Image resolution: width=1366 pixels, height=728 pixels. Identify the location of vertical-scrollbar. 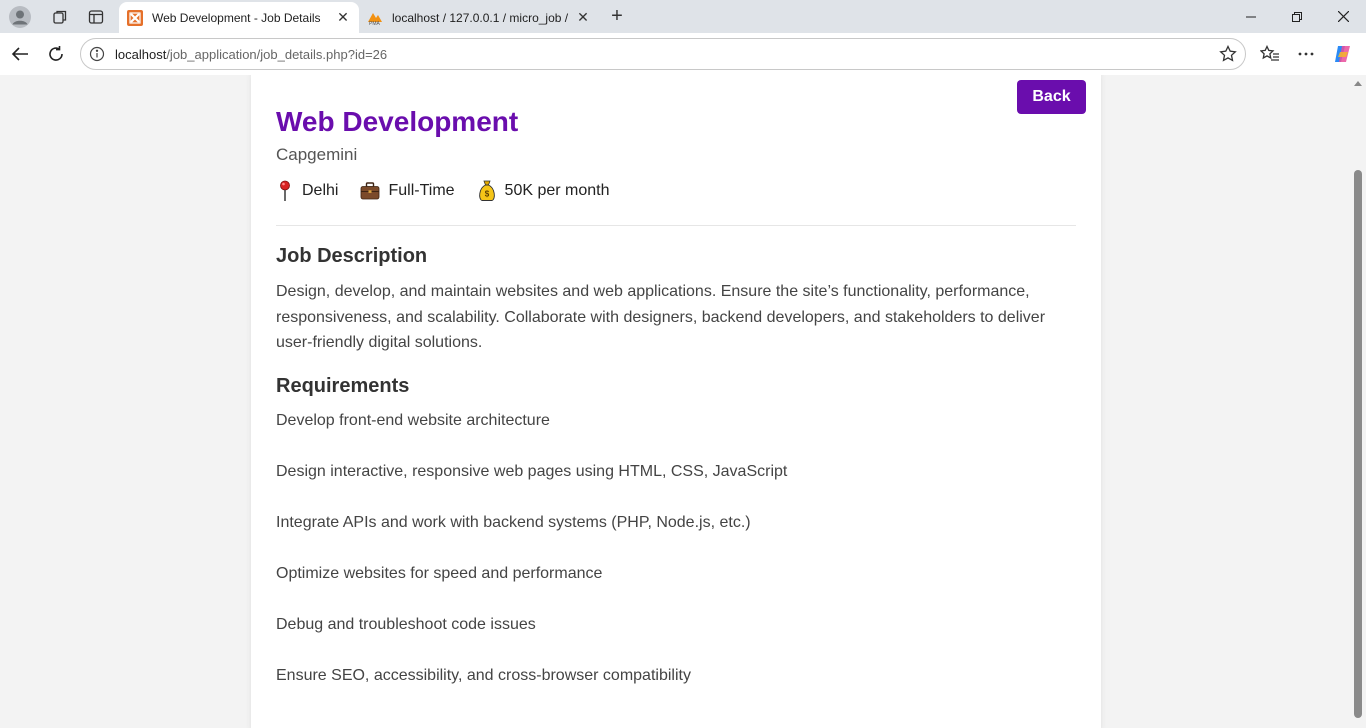
(1358, 401).